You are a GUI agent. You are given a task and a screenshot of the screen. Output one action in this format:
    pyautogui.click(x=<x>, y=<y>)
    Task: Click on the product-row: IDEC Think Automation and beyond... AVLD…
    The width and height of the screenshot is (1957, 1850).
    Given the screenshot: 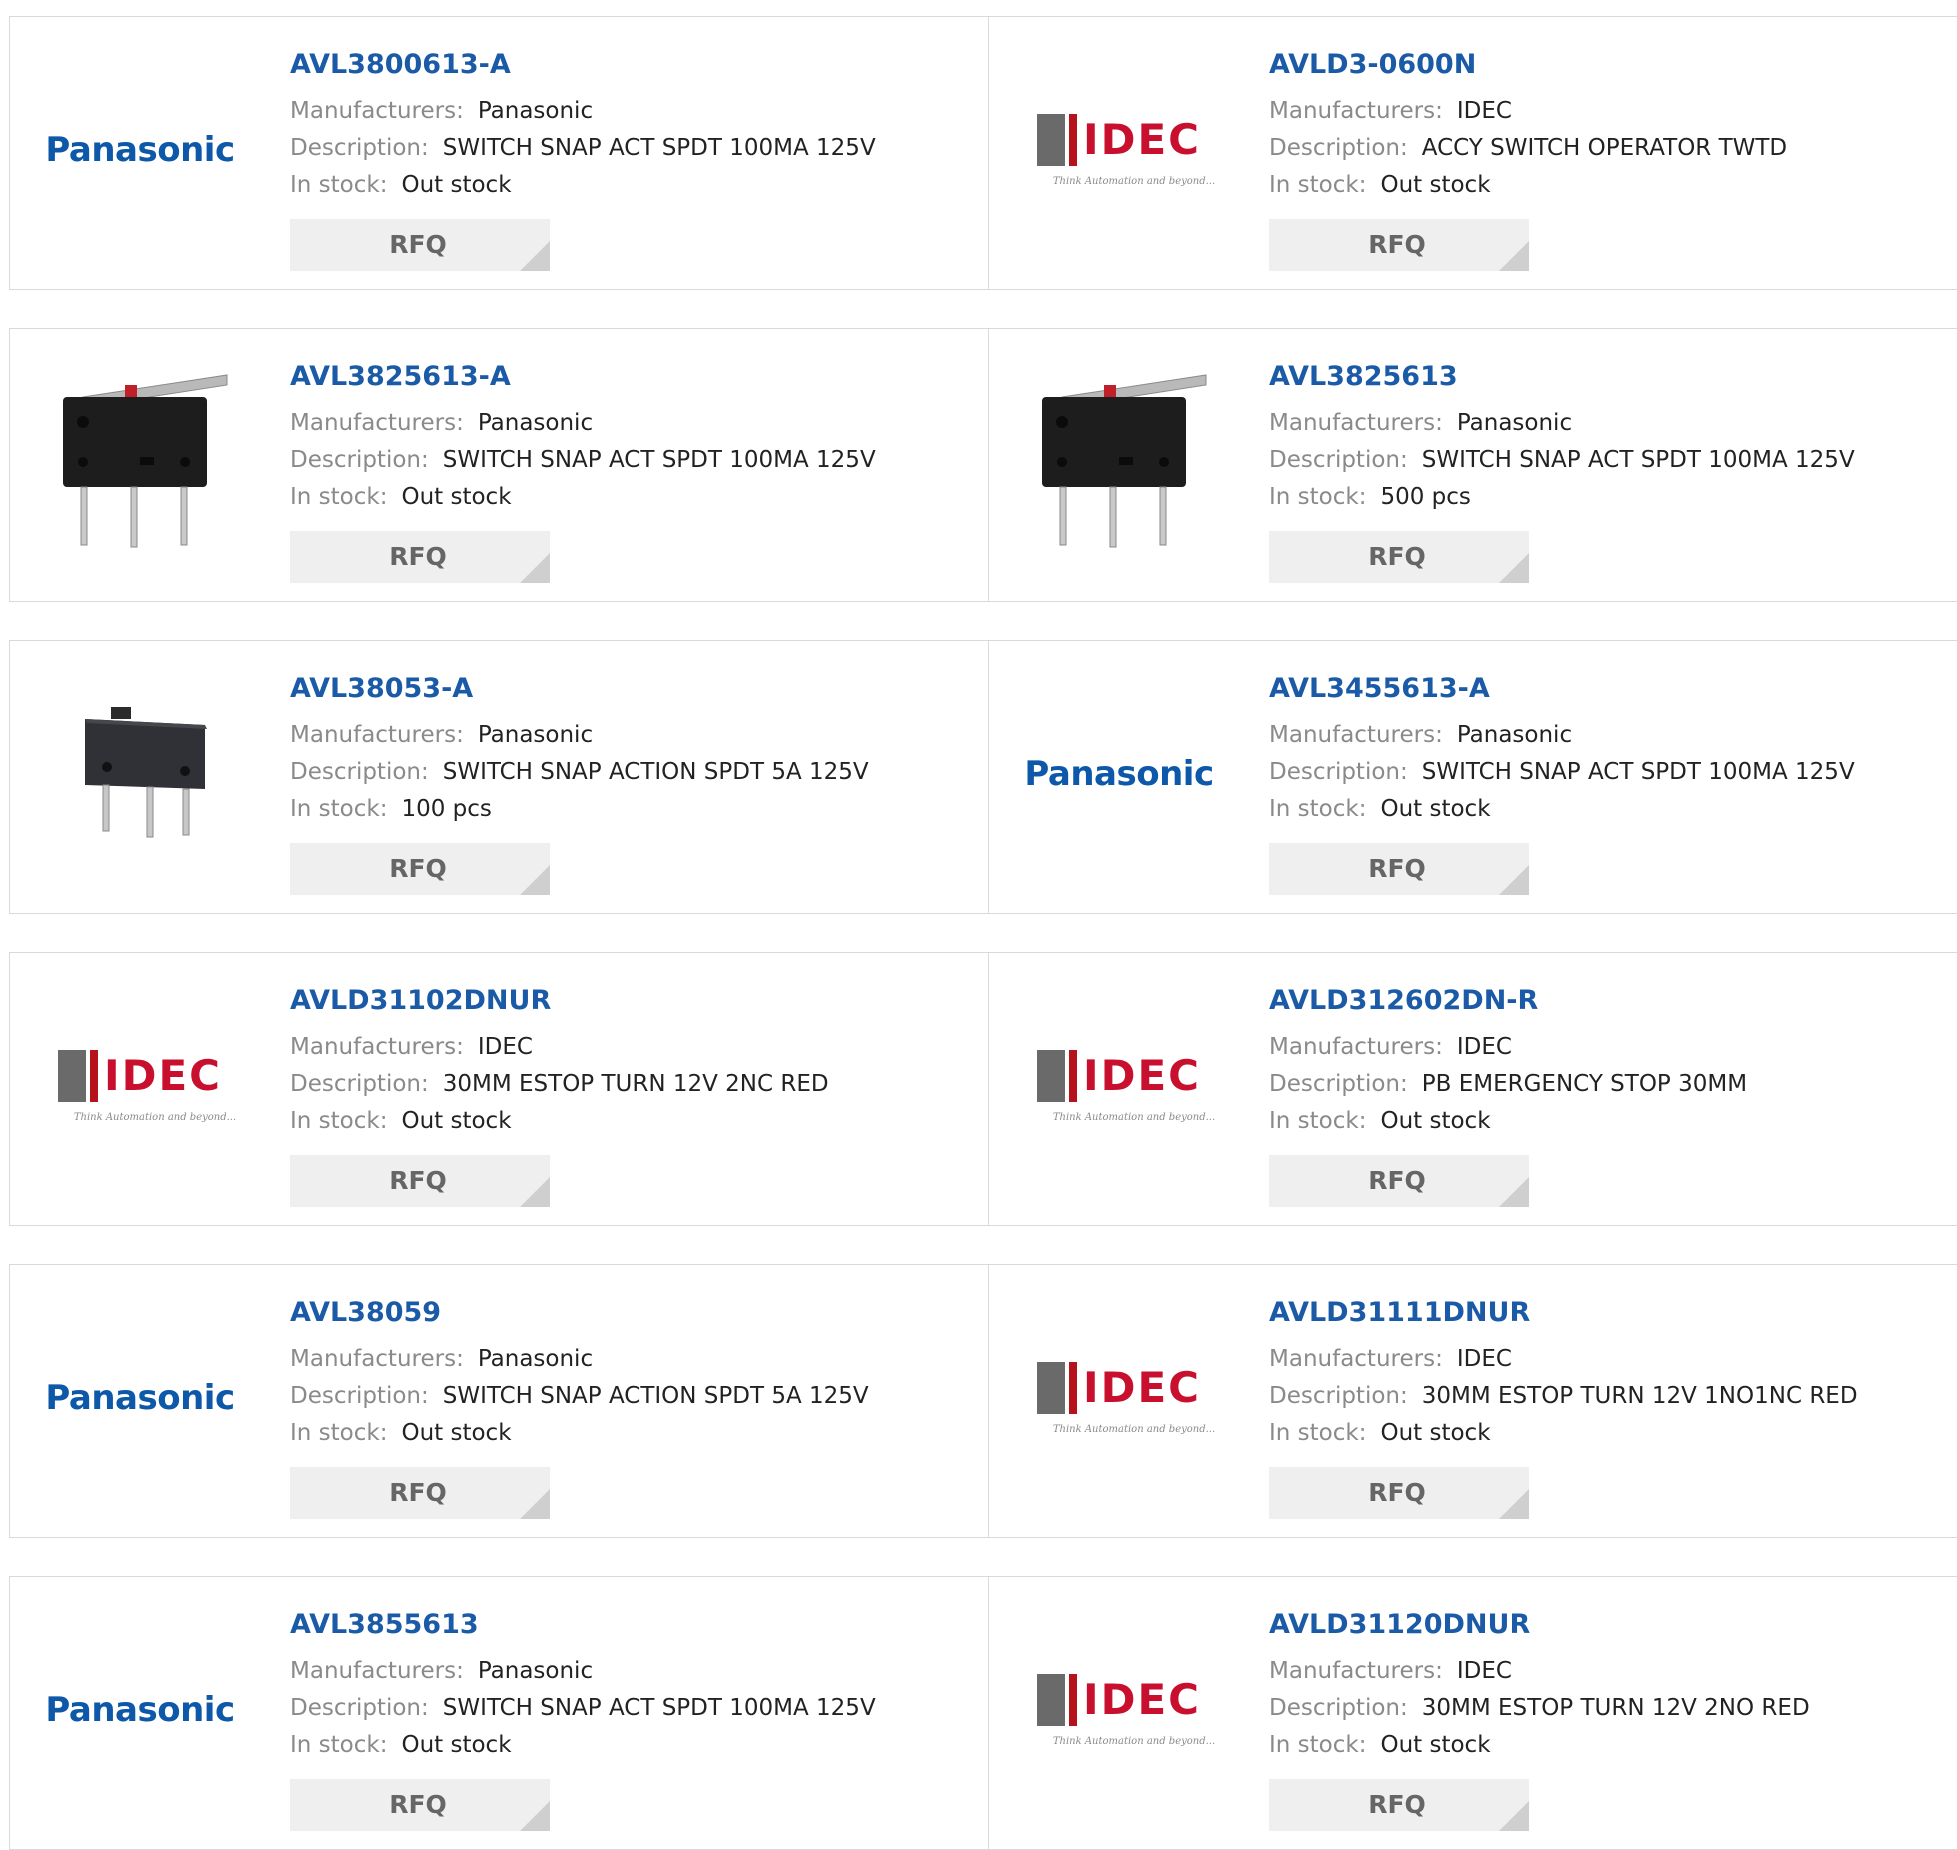 What is the action you would take?
    pyautogui.click(x=983, y=1089)
    